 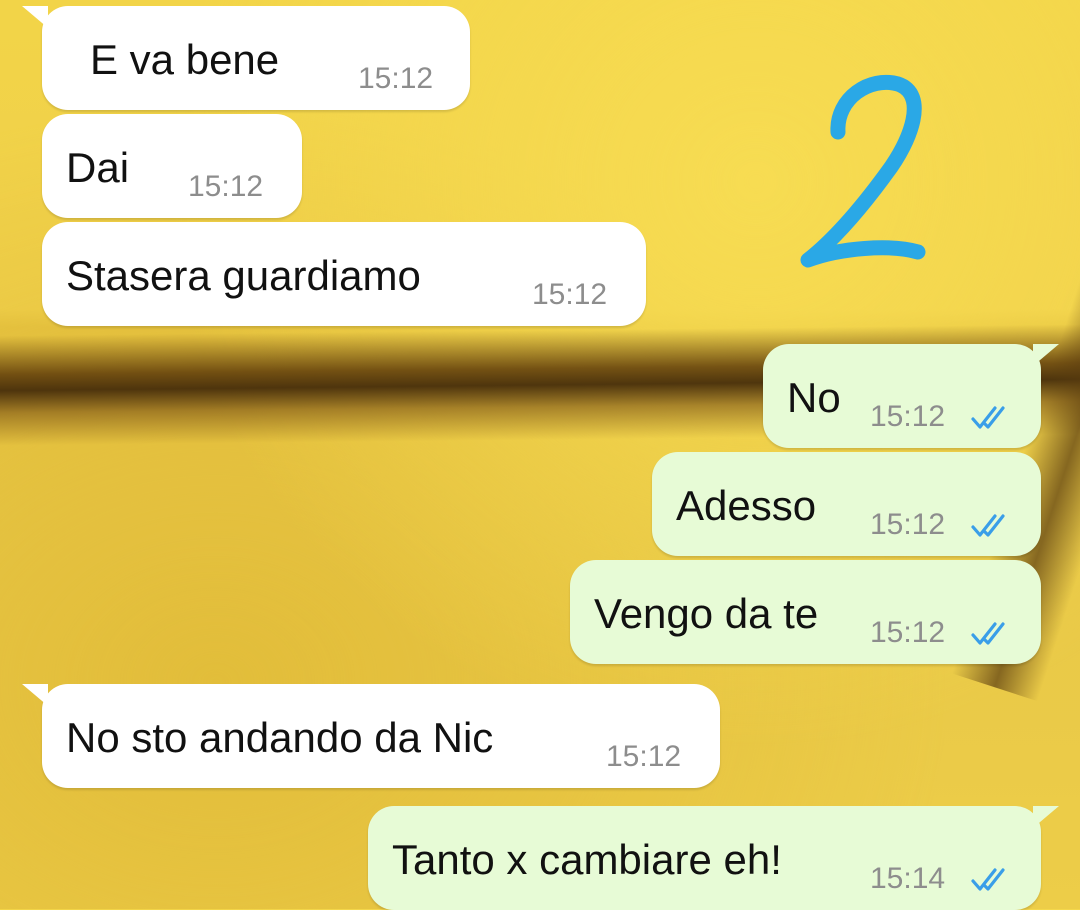 I want to click on incoming-message-bubble: No sto andando da Nic 15:12, so click(x=371, y=736).